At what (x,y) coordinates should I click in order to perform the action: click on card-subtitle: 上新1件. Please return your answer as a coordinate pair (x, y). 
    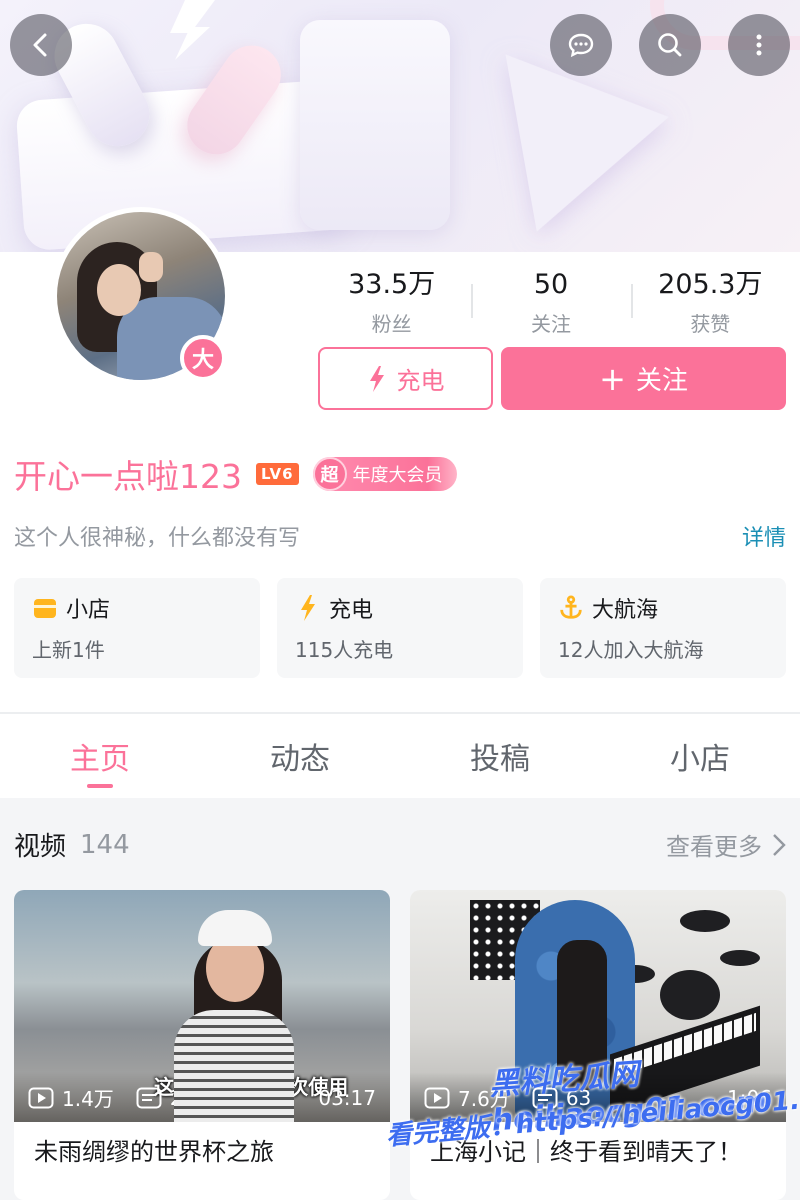
    Looking at the image, I should click on (68, 650).